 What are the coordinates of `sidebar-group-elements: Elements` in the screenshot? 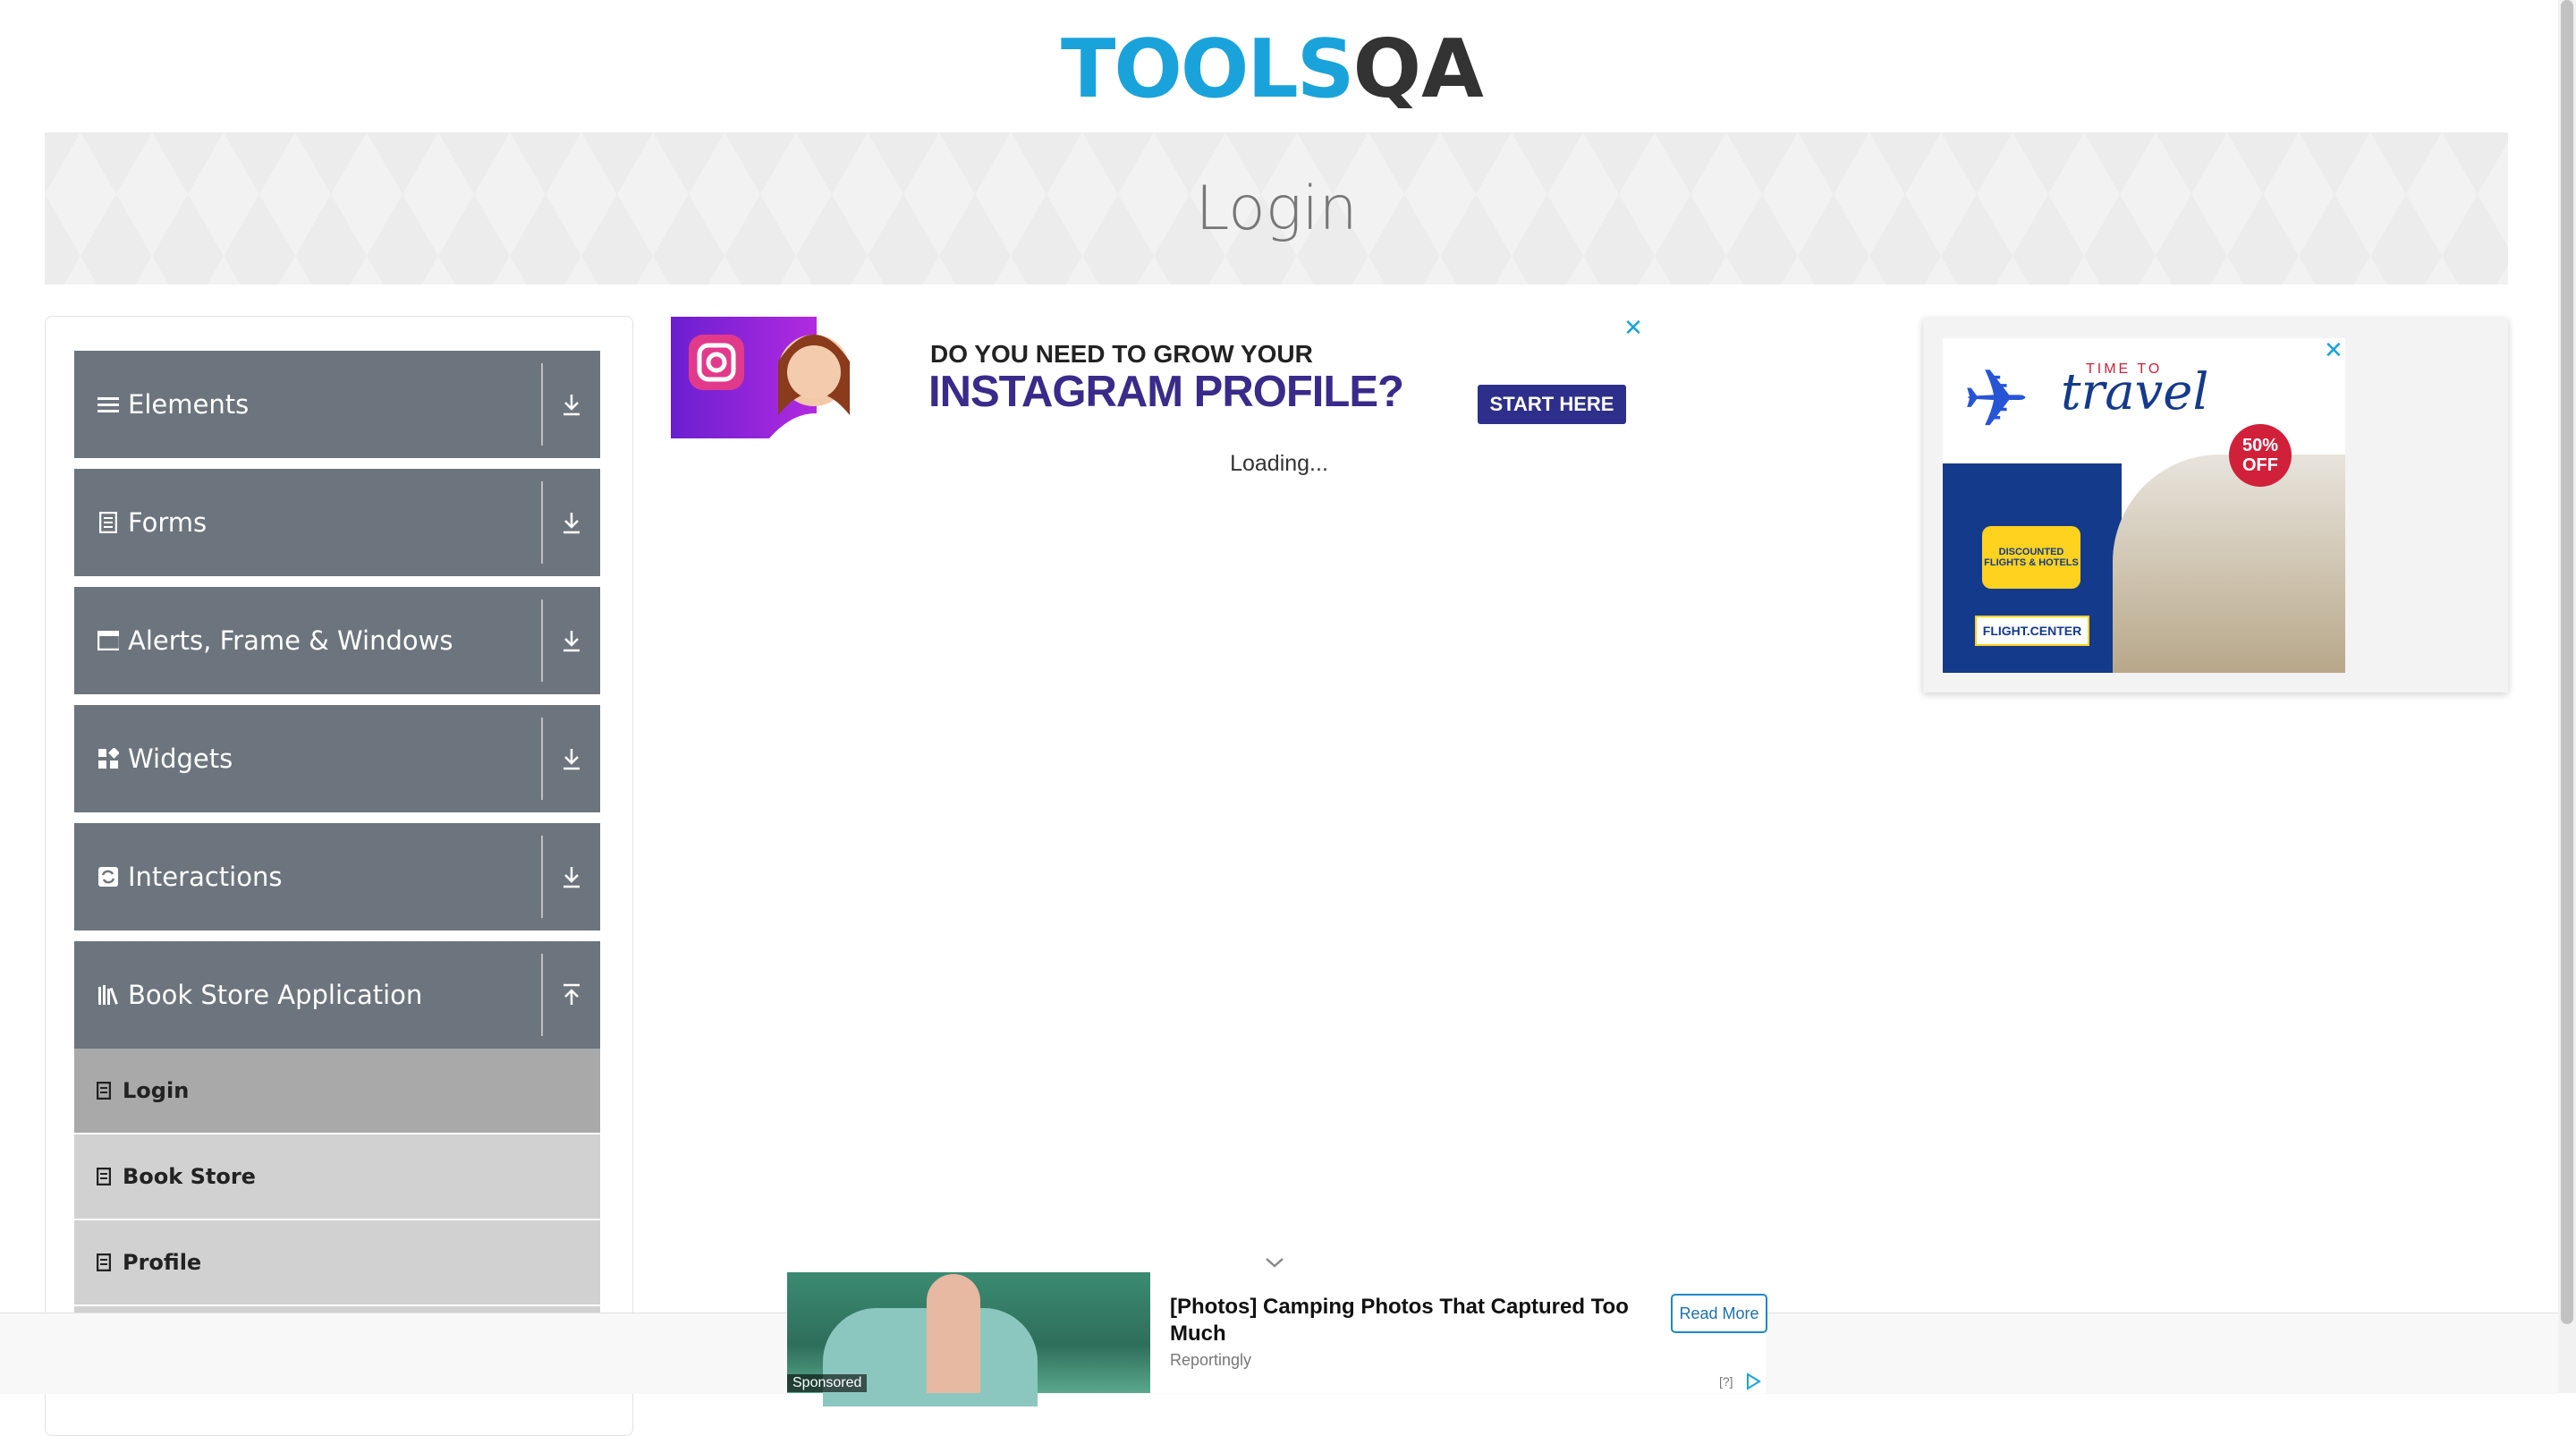 It's located at (337, 405).